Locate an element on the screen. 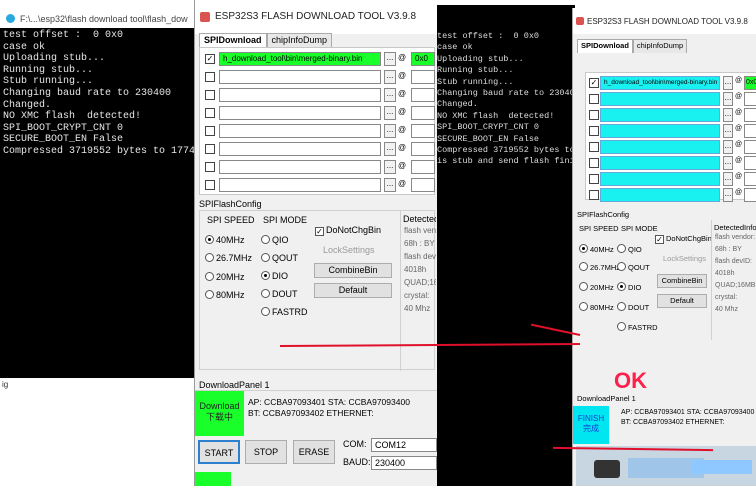 The width and height of the screenshot is (756, 486). do-not-chg-bin-checkbox-2: ✓ DoNotChgBin is located at coordinates (683, 239).